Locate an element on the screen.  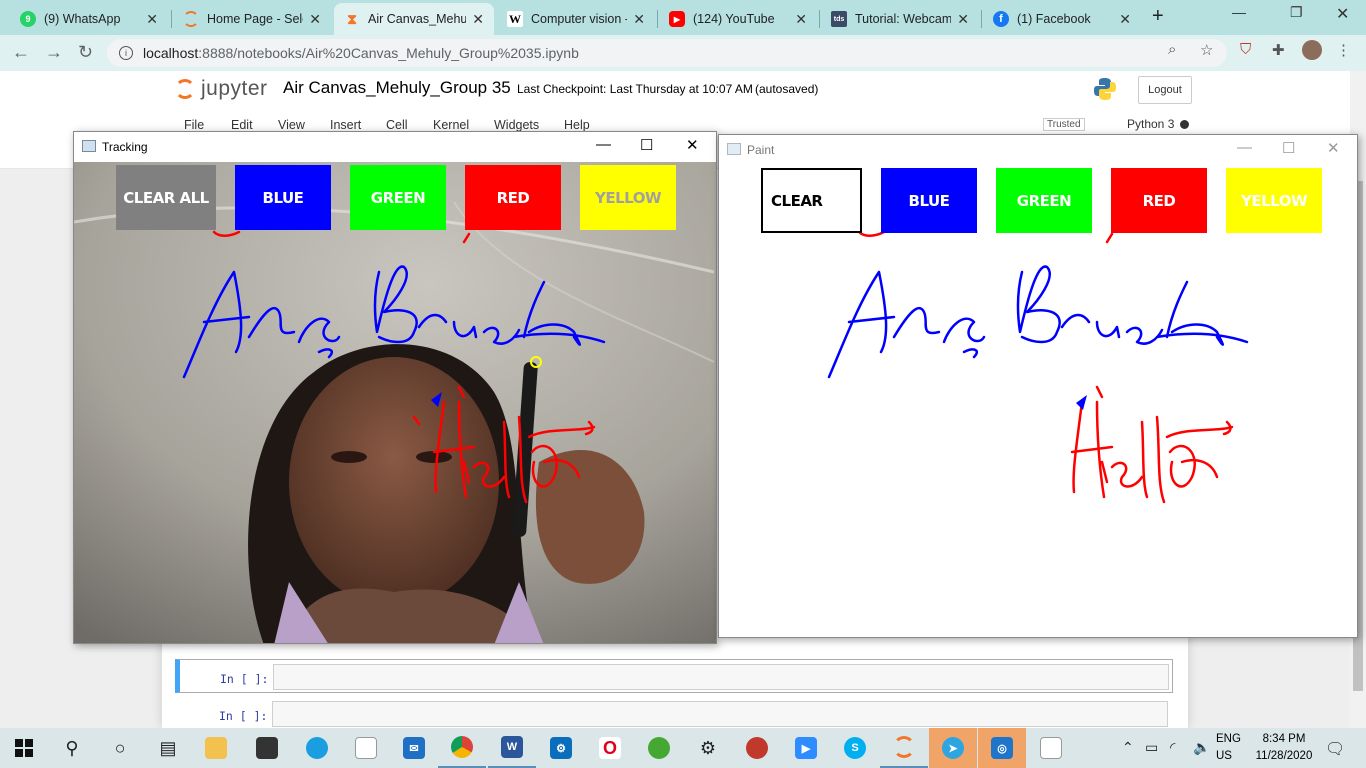
youtube-icon: ▶ is located at coordinates (677, 19).